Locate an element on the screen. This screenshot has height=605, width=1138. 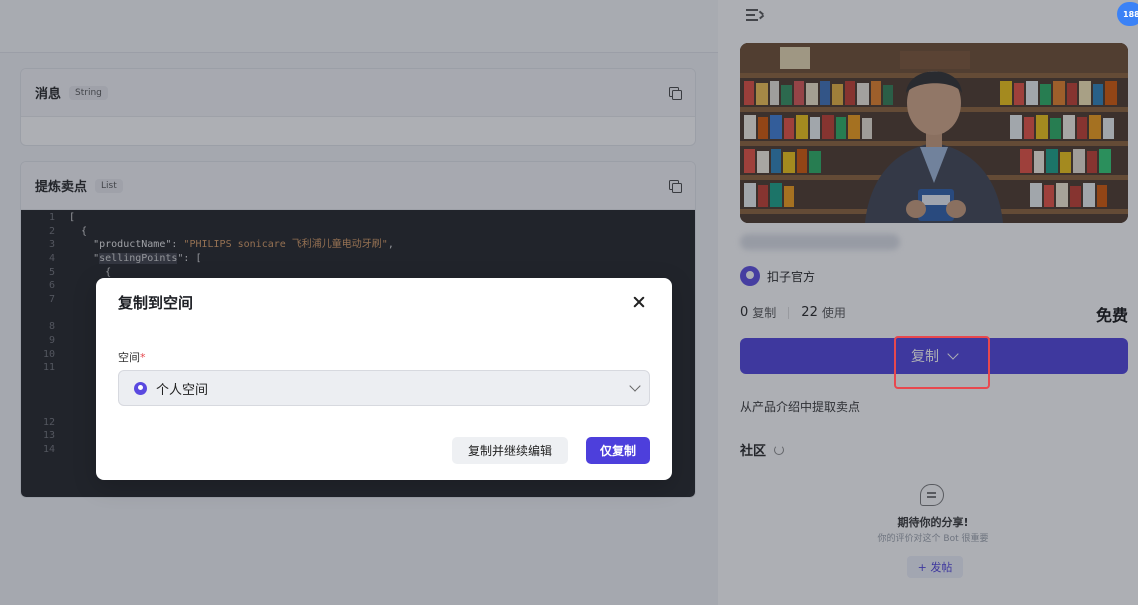
space-label-text: 空间 is located at coordinates (129, 357).